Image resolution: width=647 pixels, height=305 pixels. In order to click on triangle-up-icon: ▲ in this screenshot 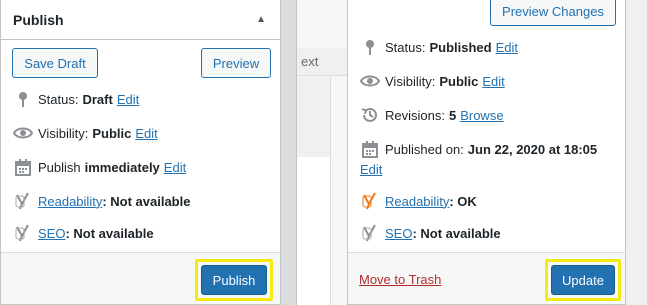, I will do `click(261, 19)`.